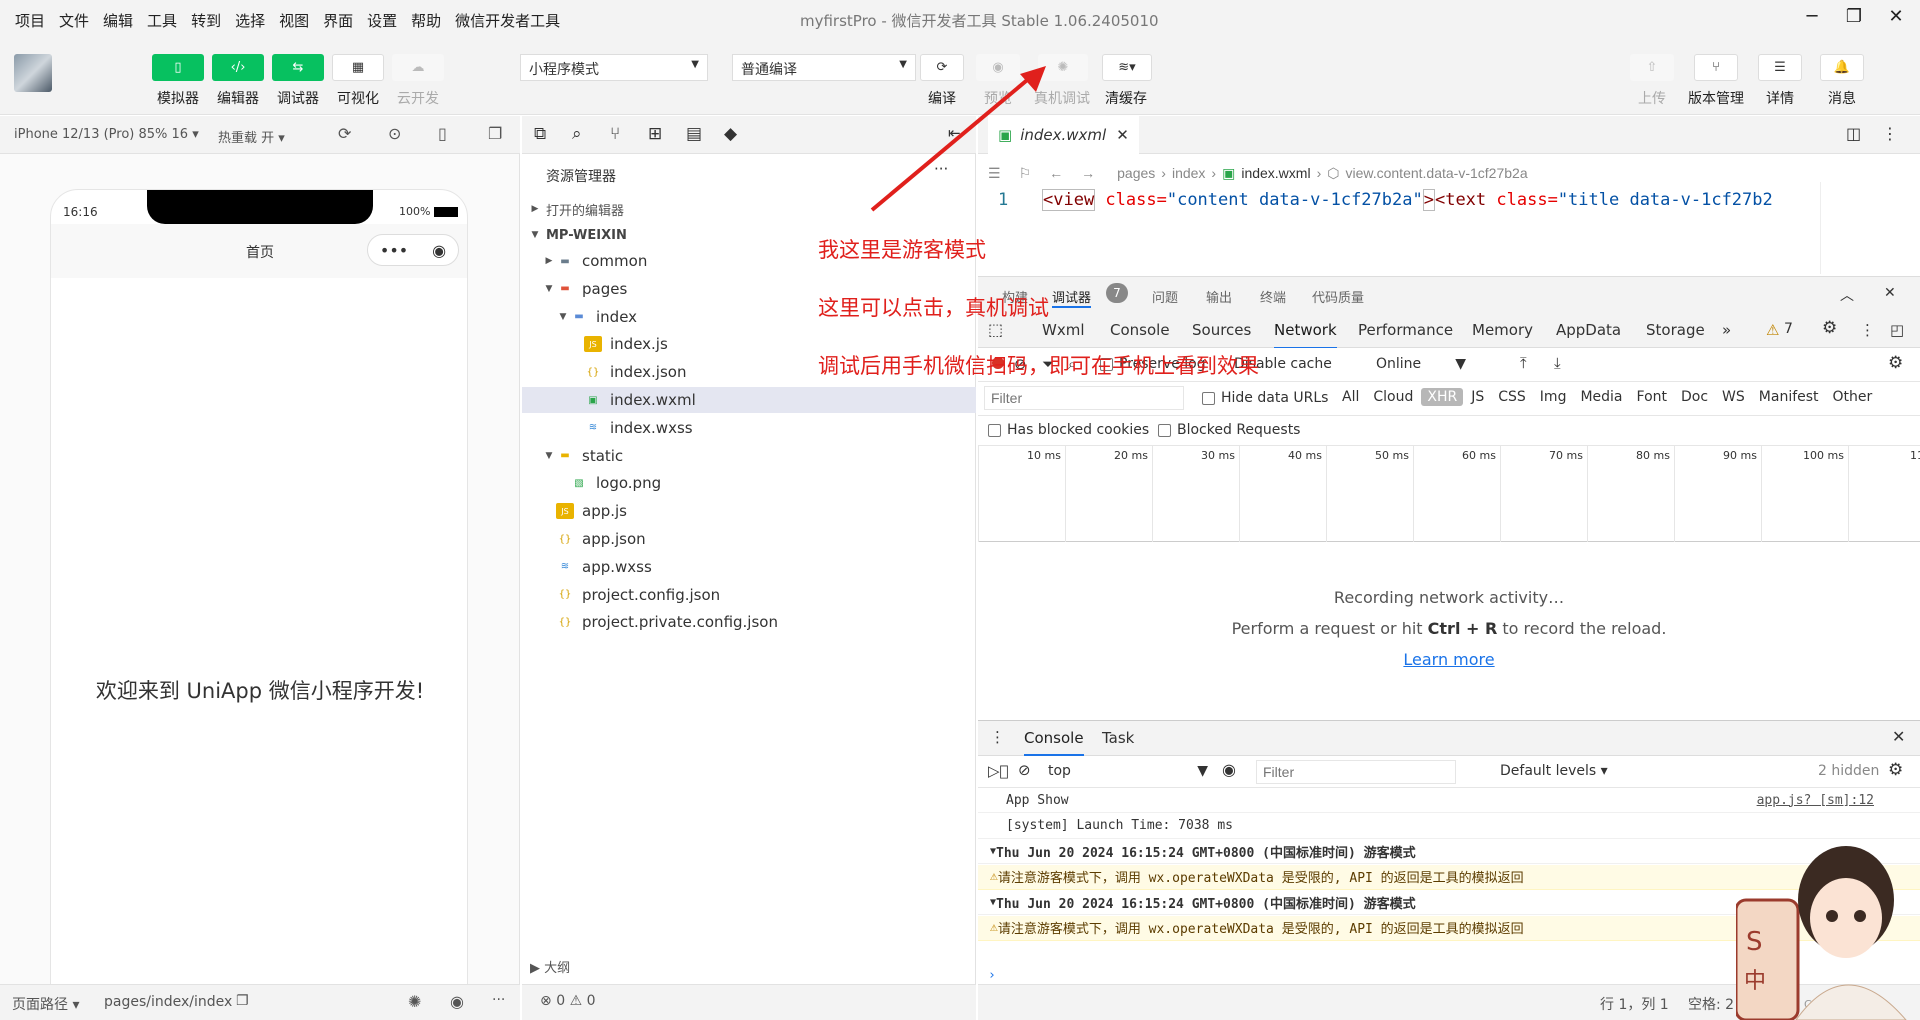  Describe the element at coordinates (414, 1001) in the screenshot. I see `bug-icon: ✺` at that location.